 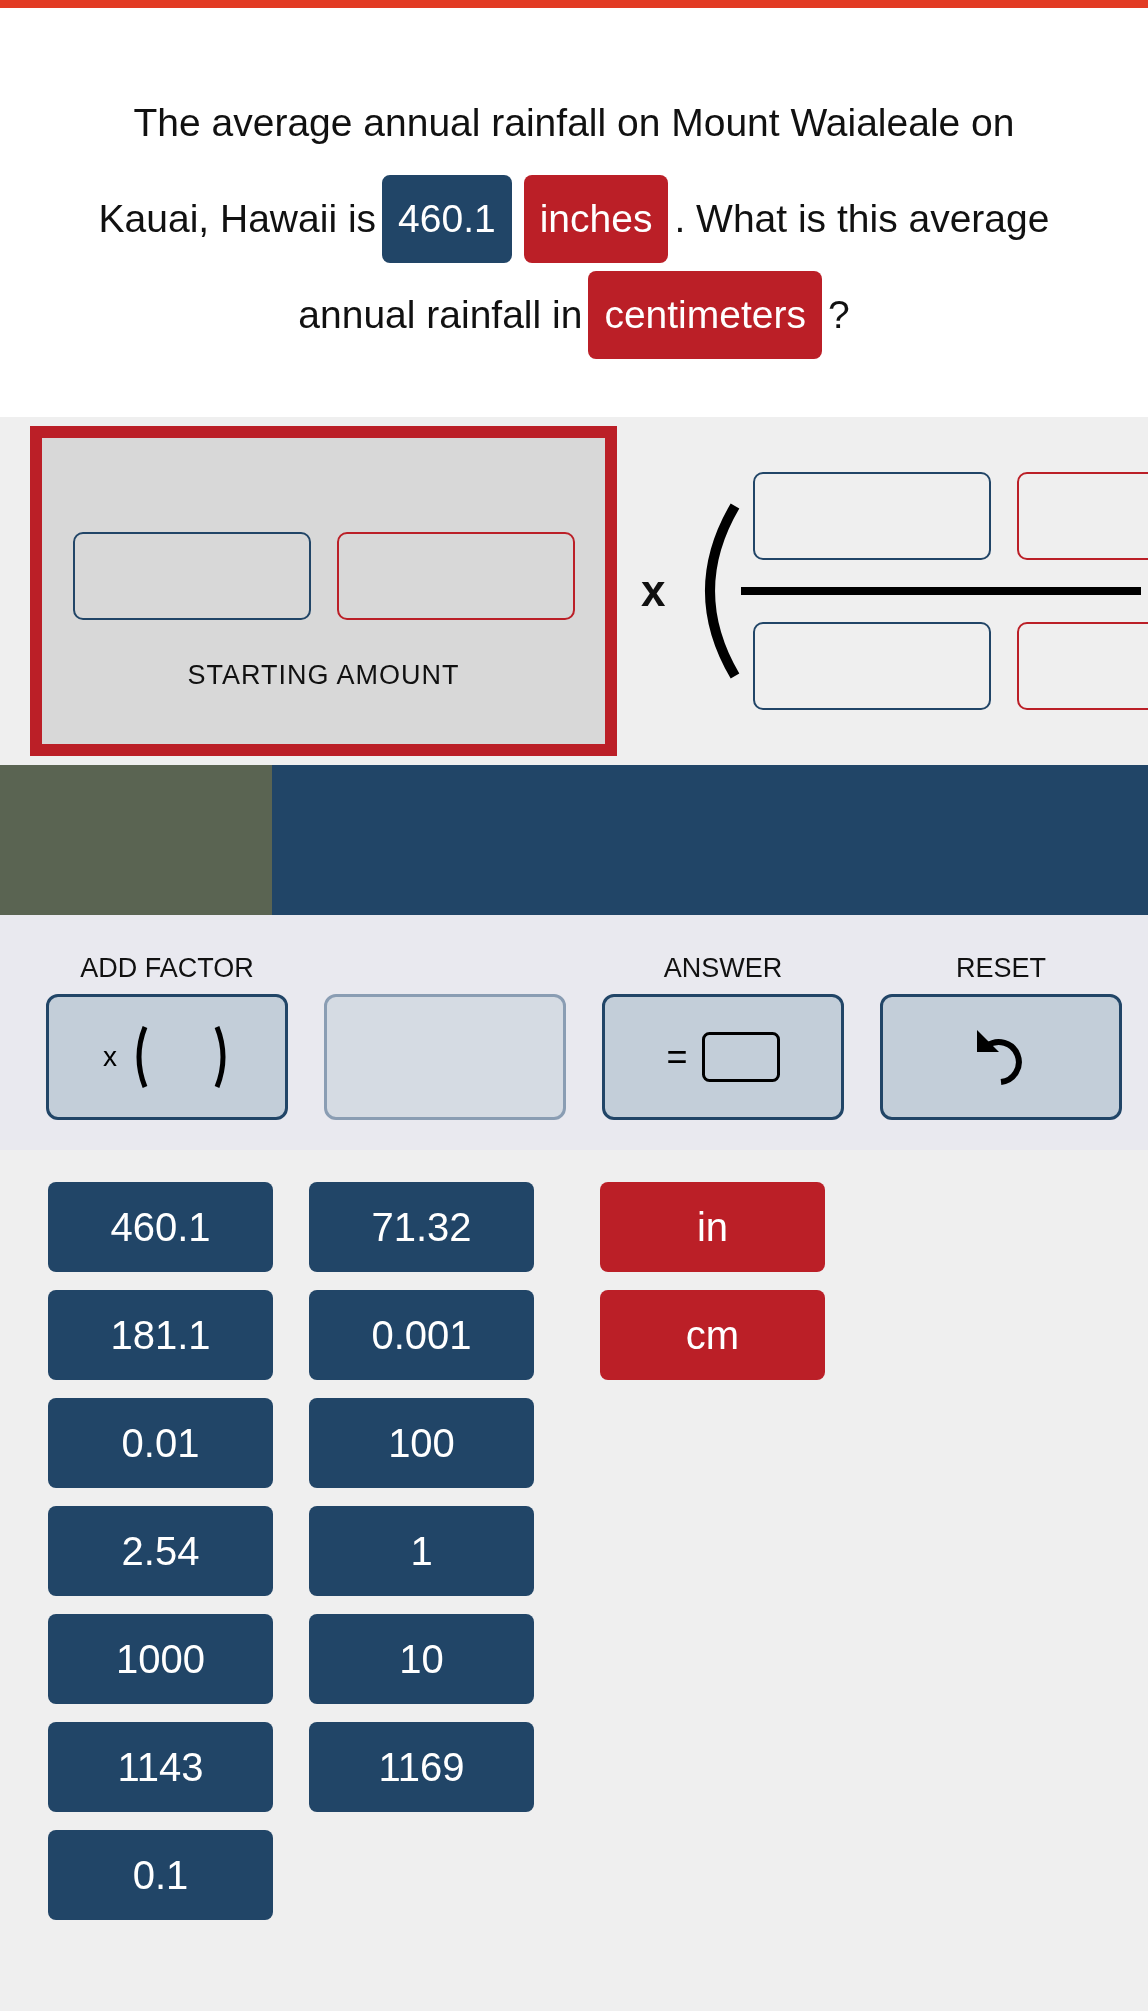 What do you see at coordinates (160, 1443) in the screenshot?
I see `number-tile: 0.01` at bounding box center [160, 1443].